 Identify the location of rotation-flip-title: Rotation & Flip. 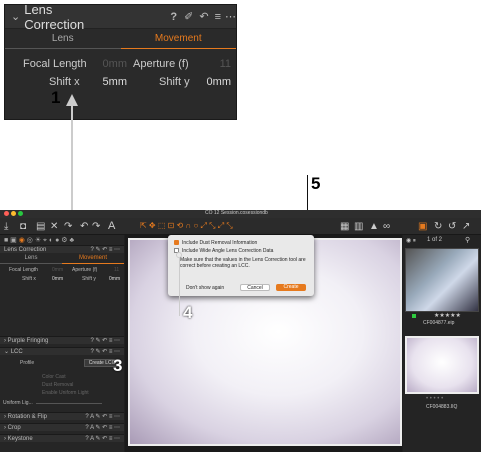
(27, 417).